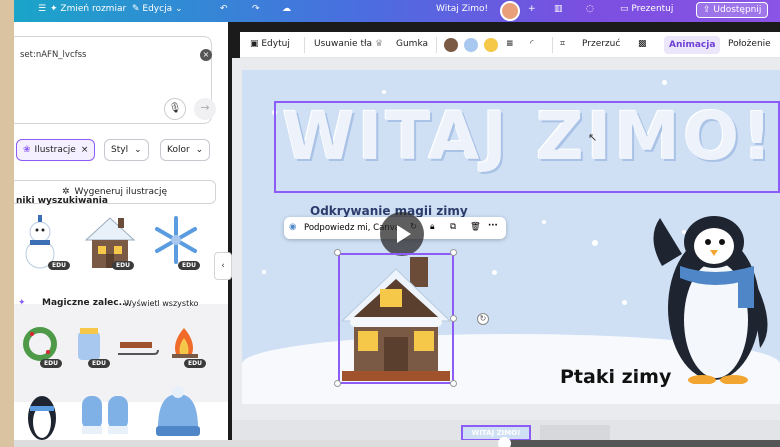  What do you see at coordinates (471, 45) in the screenshot?
I see `color-swatch-blue` at bounding box center [471, 45].